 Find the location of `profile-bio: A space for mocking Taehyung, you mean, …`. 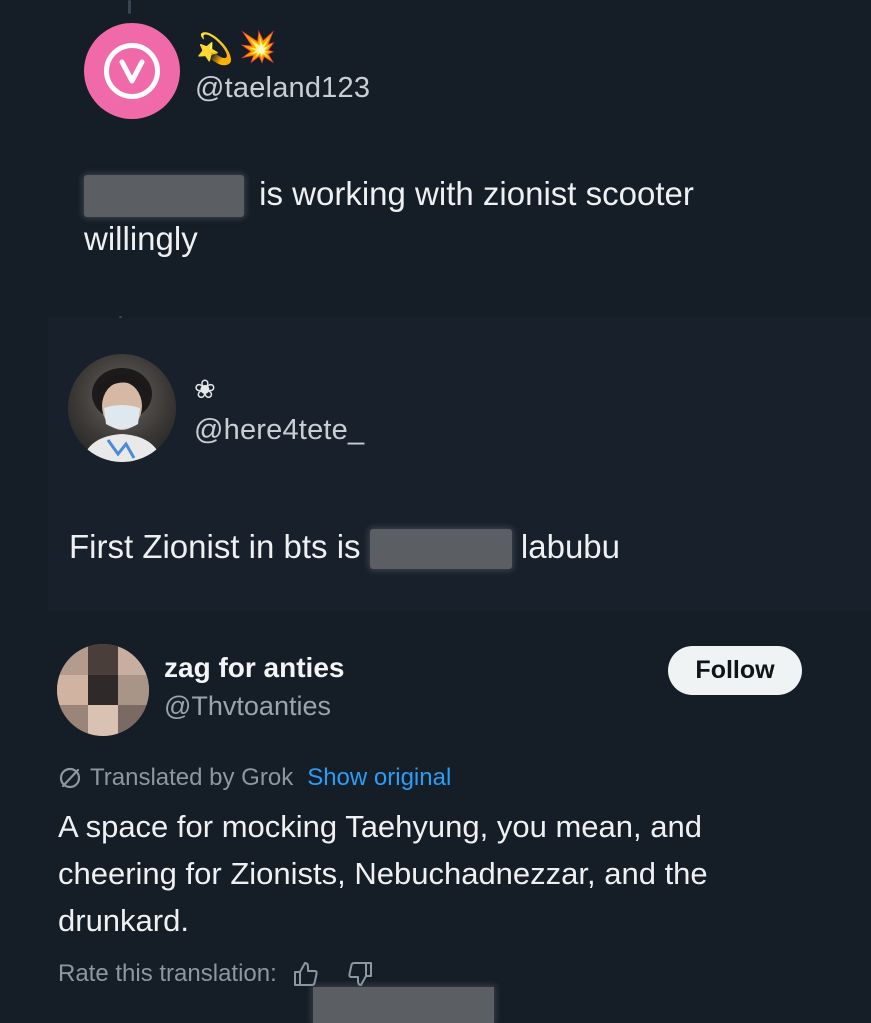

profile-bio: A space for mocking Taehyung, you mean, … is located at coordinates (383, 873).